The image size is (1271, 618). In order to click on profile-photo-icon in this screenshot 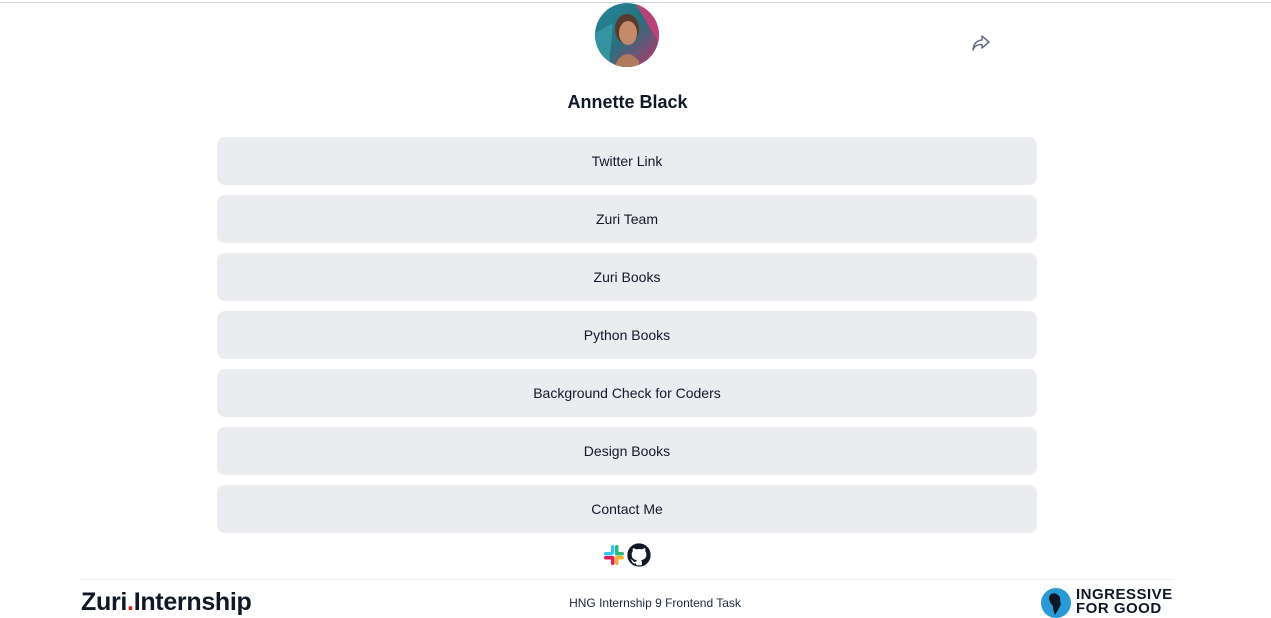, I will do `click(627, 35)`.